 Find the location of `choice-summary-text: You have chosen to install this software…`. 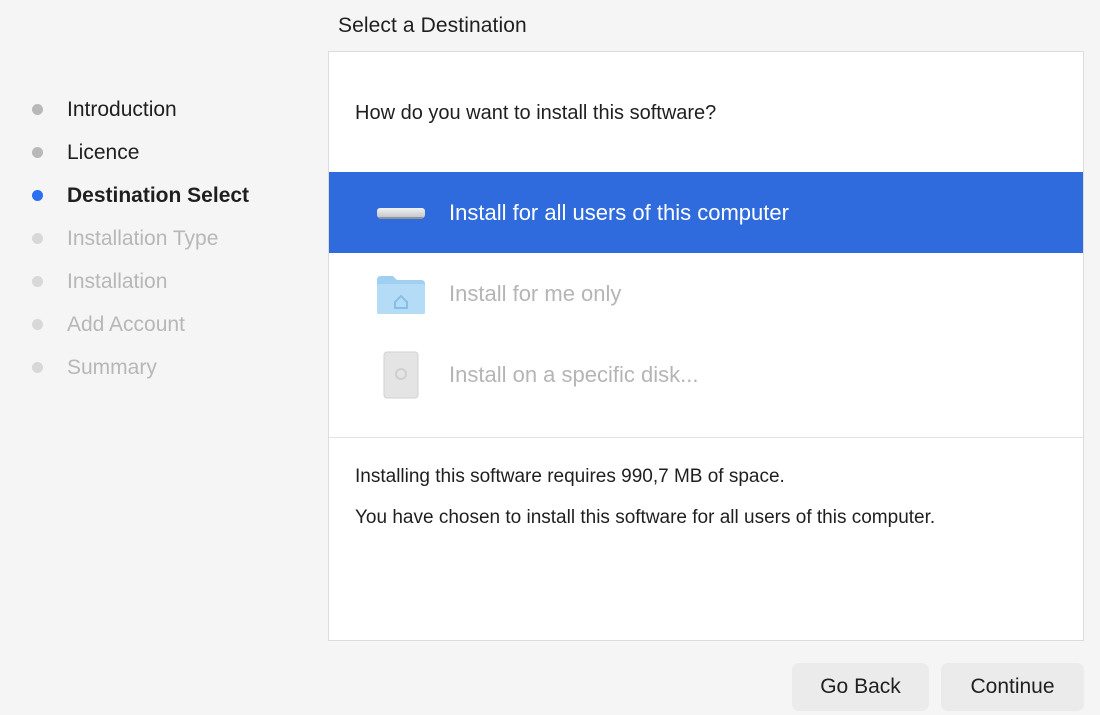

choice-summary-text: You have chosen to install this software… is located at coordinates (645, 517).